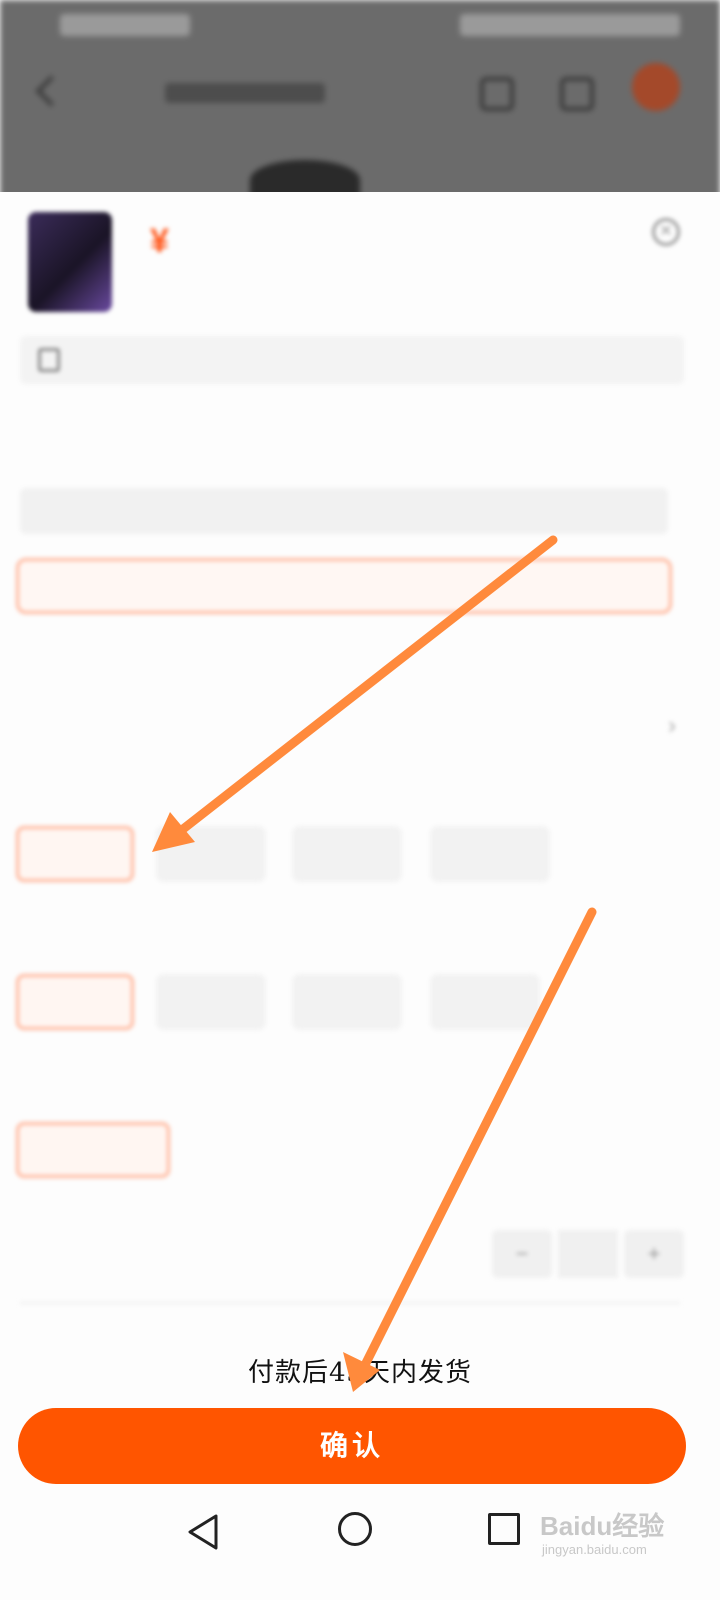 This screenshot has width=720, height=1600. I want to click on product-thumbnail, so click(70, 262).